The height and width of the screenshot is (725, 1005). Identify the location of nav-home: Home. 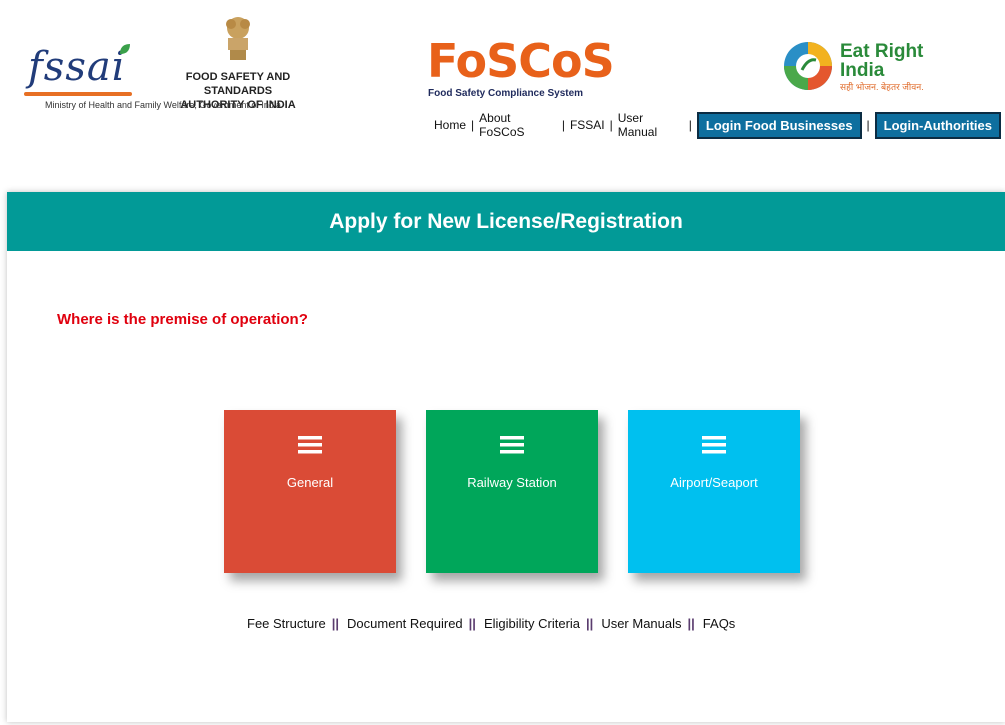
(450, 125).